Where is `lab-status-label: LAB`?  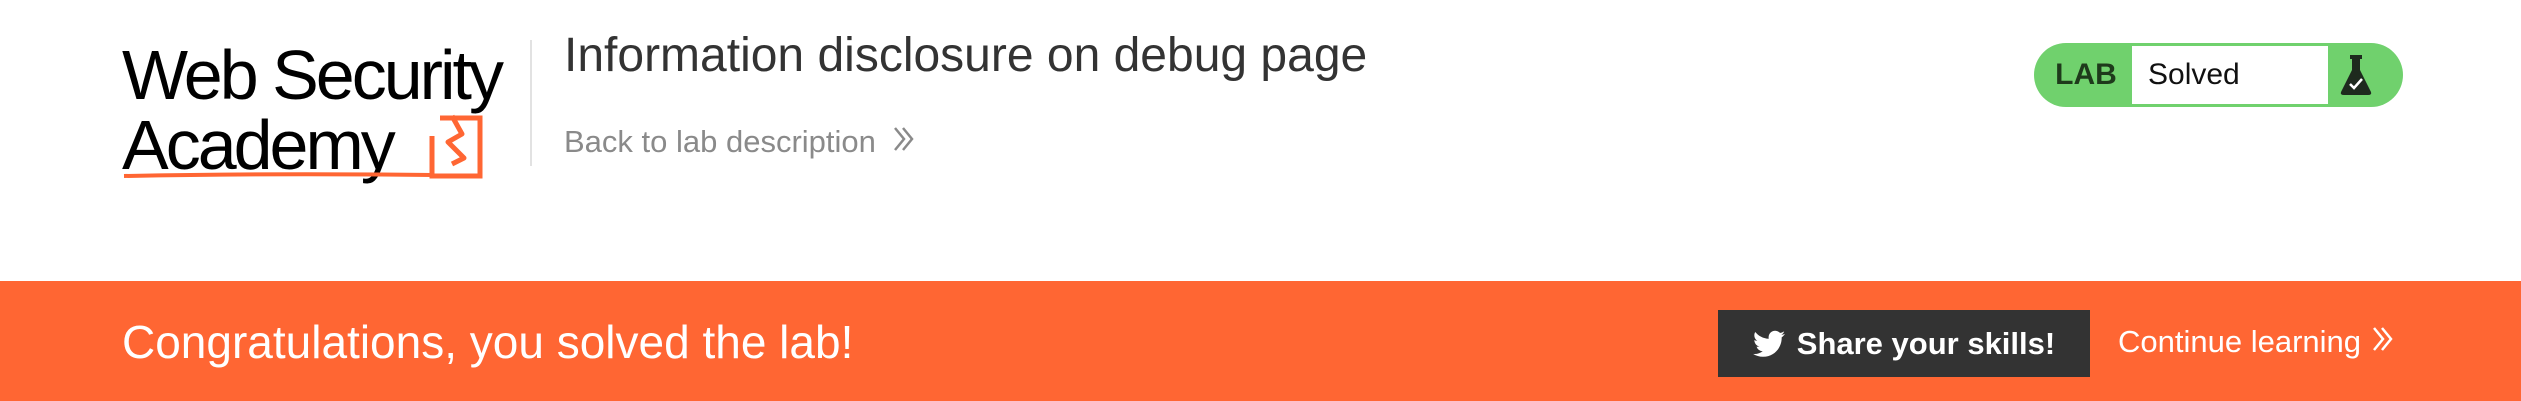
lab-status-label: LAB is located at coordinates (2086, 74).